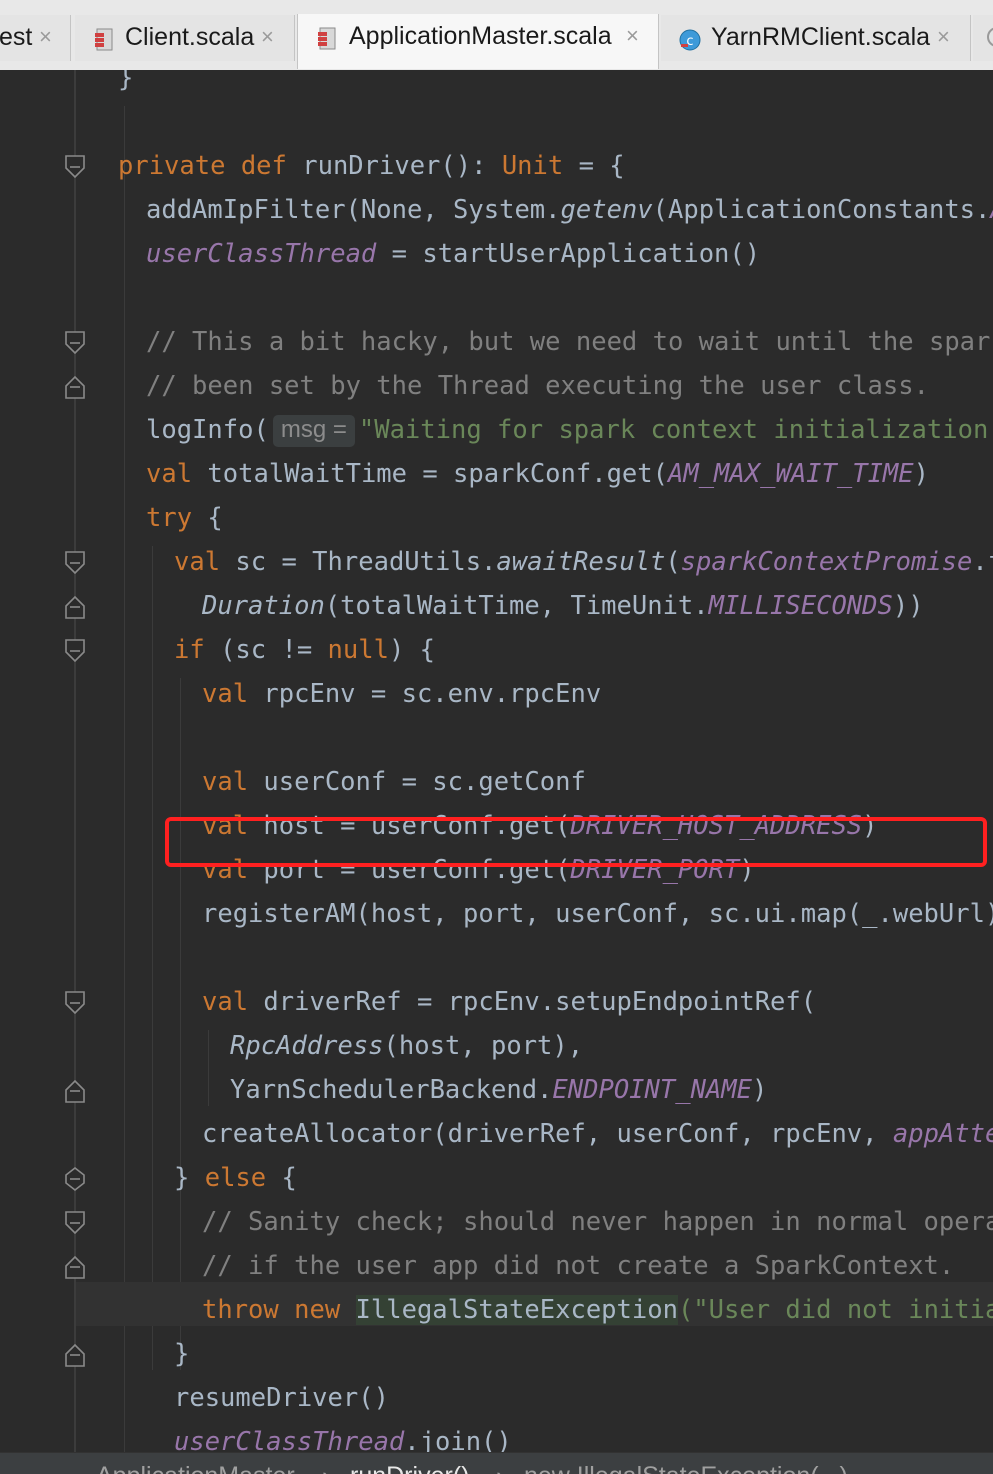 The width and height of the screenshot is (993, 1474). I want to click on code-token: getenv, so click(606, 210).